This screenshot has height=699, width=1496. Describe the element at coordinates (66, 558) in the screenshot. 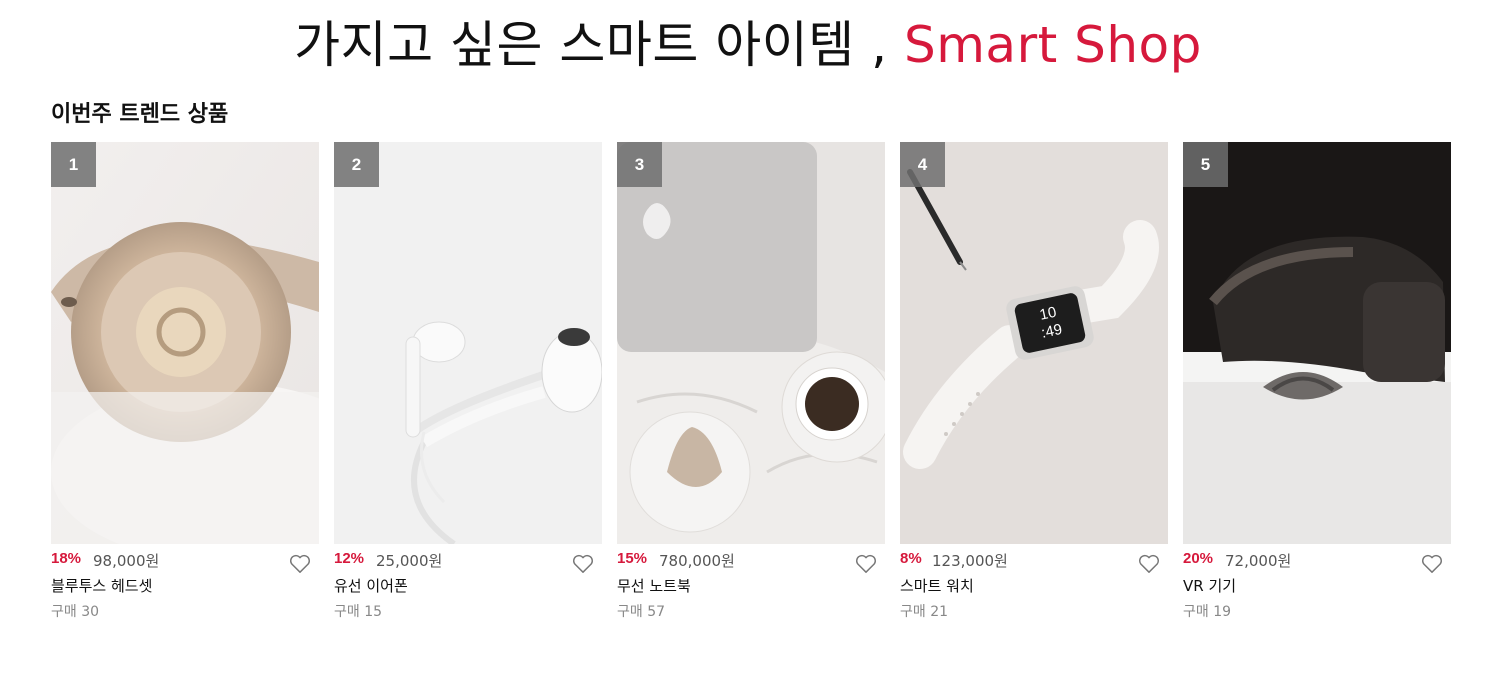

I see `discount-rate: 18%` at that location.